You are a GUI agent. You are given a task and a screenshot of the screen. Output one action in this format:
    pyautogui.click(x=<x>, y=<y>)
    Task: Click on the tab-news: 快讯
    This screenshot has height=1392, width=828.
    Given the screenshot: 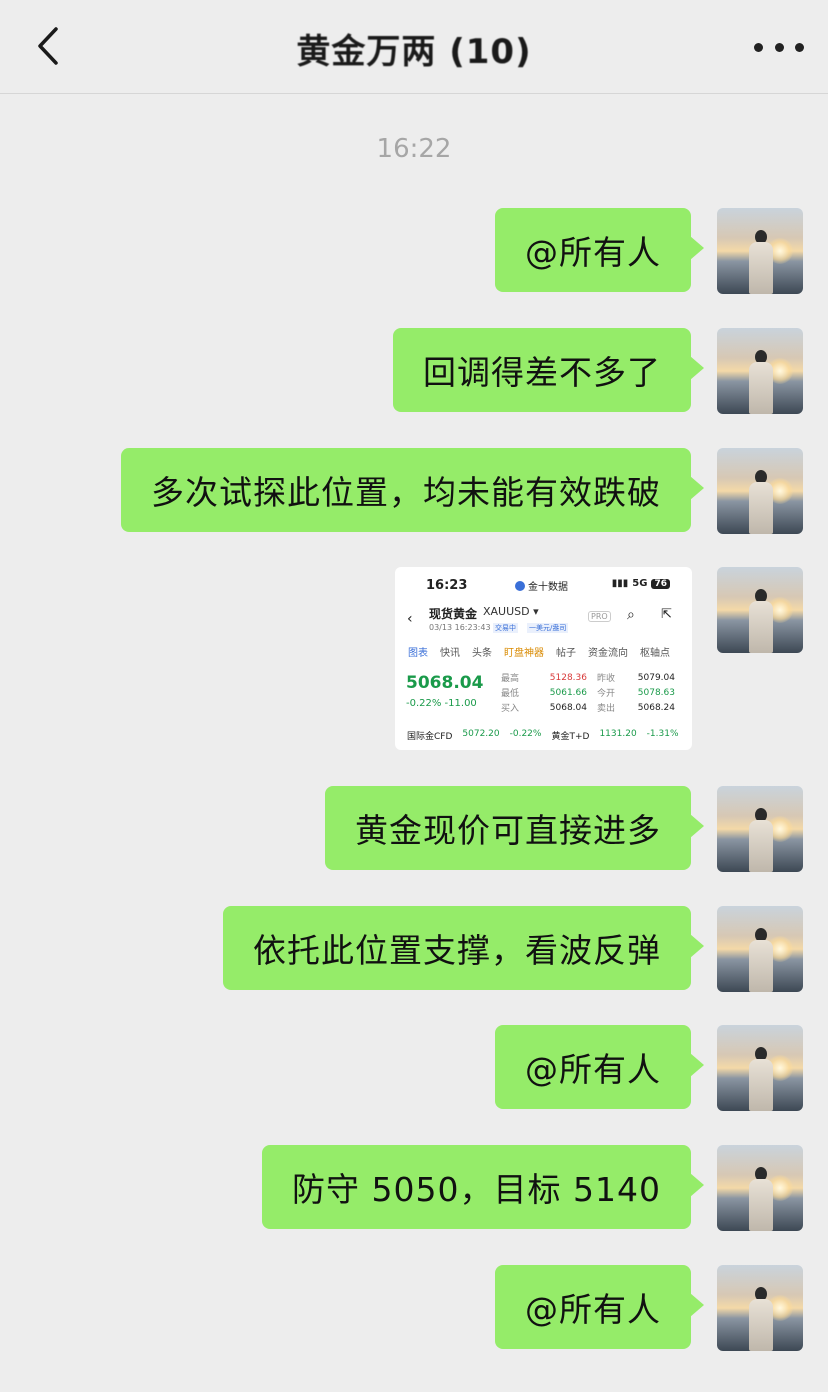 What is the action you would take?
    pyautogui.click(x=450, y=653)
    